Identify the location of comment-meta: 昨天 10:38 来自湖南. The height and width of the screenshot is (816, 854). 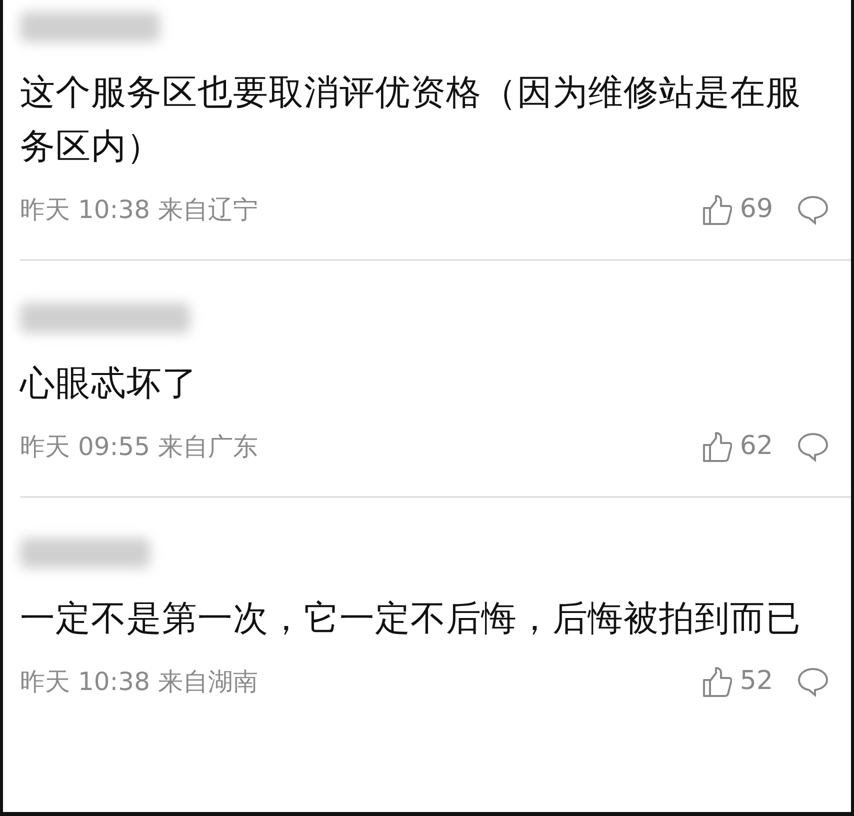
(139, 682).